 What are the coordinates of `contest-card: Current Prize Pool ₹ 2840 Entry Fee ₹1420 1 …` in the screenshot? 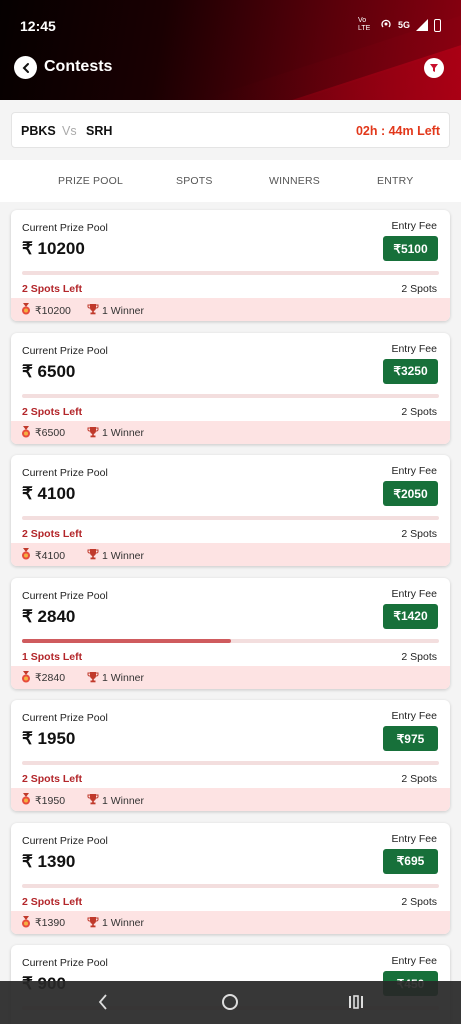 It's located at (230, 633).